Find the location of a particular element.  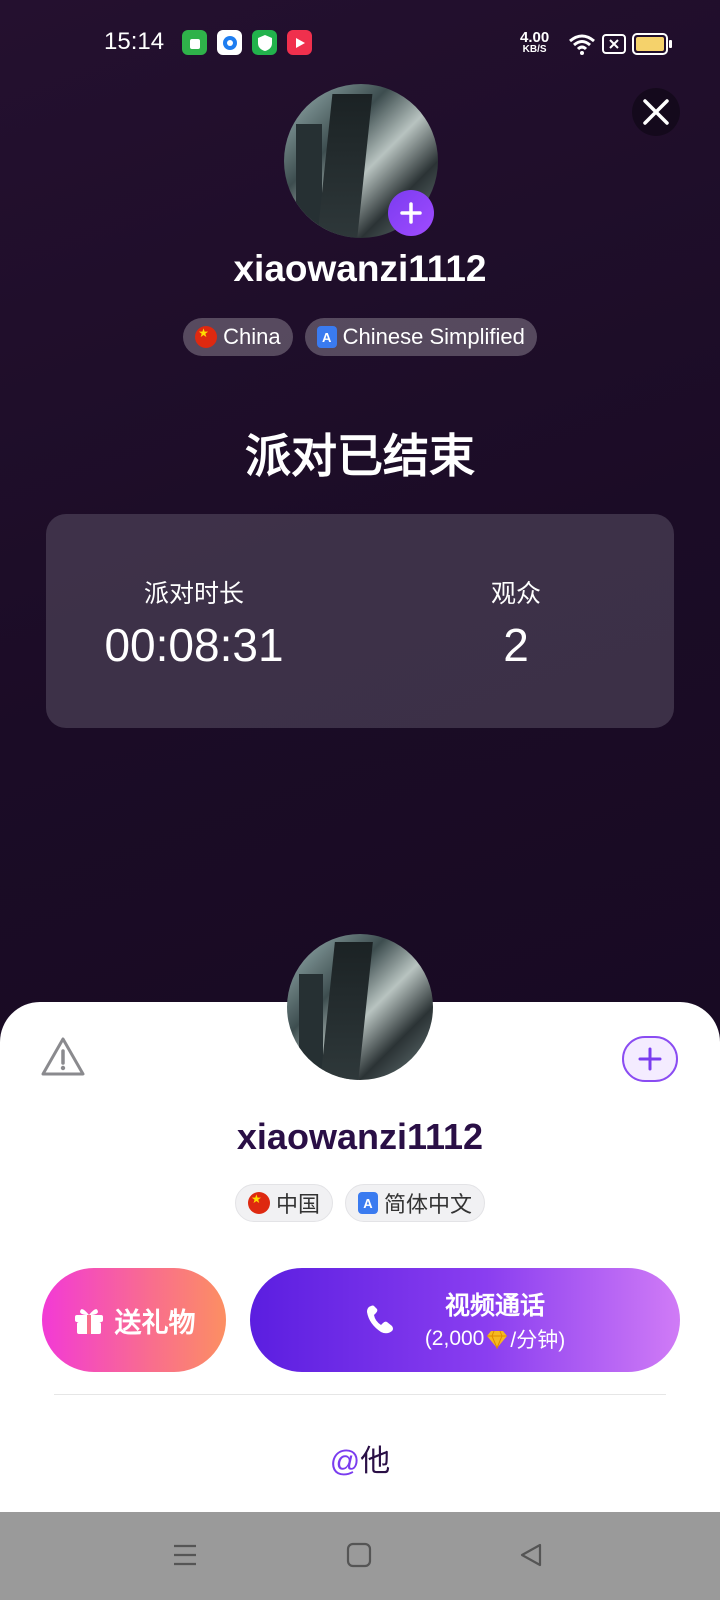

phone-icon is located at coordinates (379, 1319).